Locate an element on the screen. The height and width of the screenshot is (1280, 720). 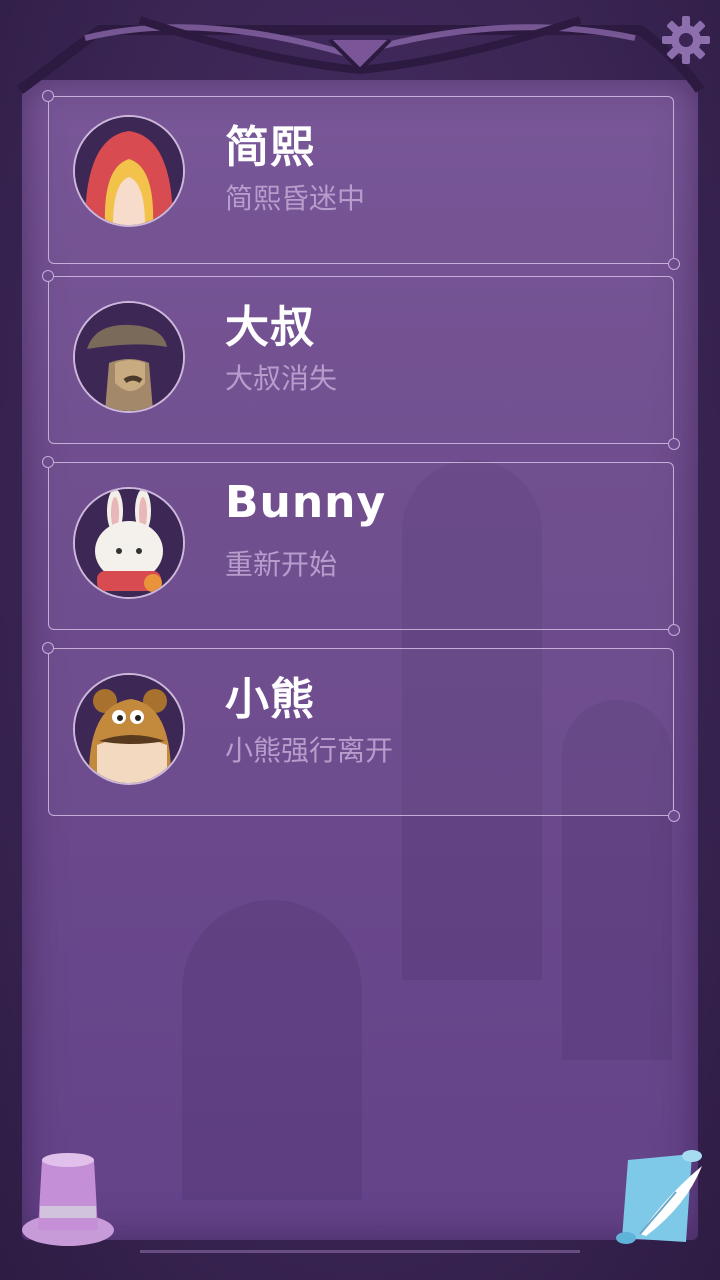
save-name: Bunny is located at coordinates (306, 502).